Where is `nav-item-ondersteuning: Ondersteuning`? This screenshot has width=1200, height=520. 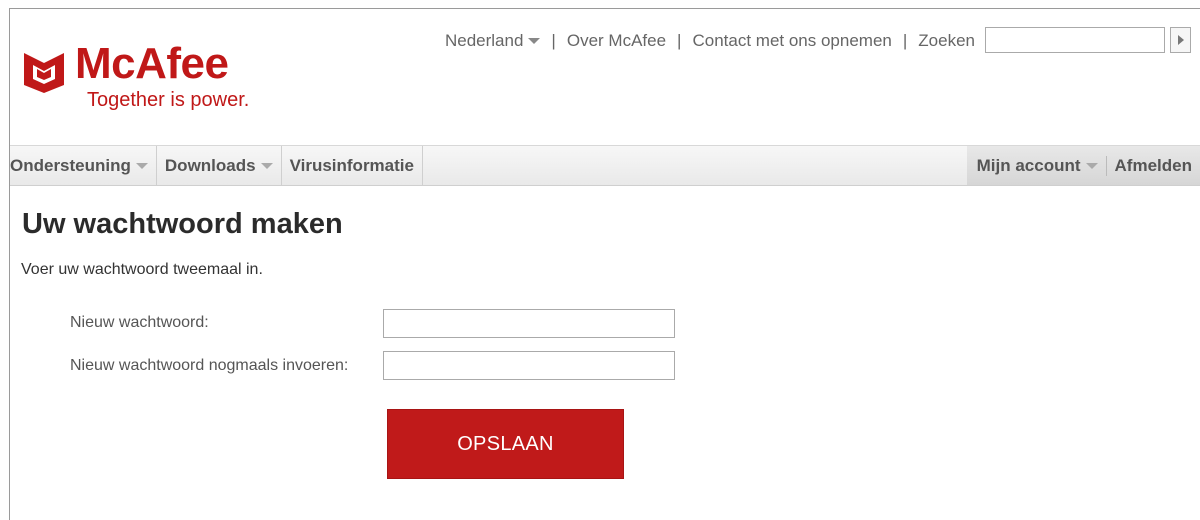
nav-item-ondersteuning: Ondersteuning is located at coordinates (83, 165).